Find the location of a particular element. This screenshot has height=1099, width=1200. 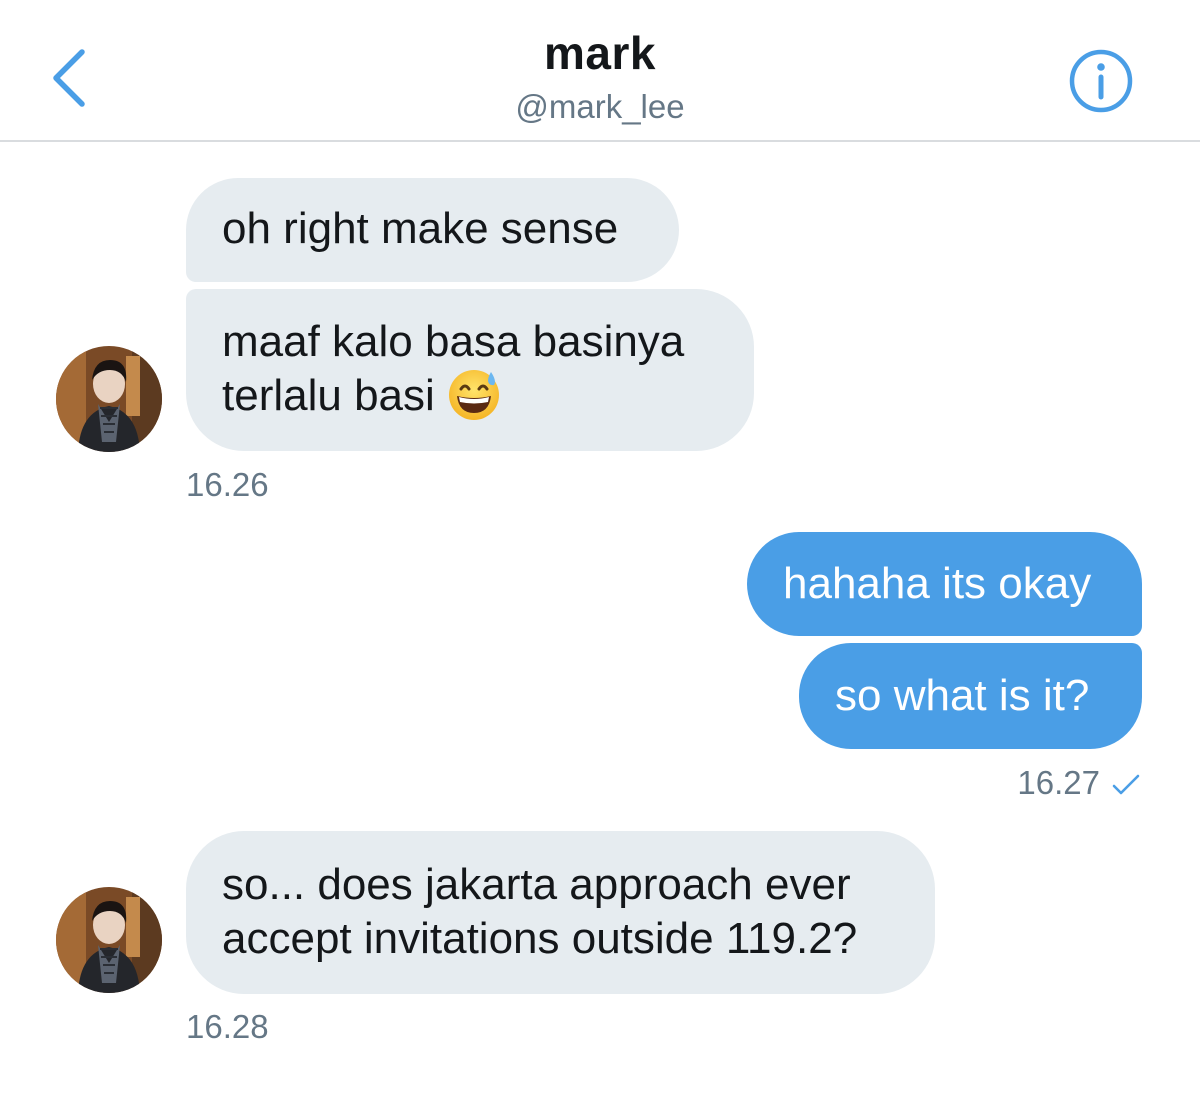

timestamp: 16.26 is located at coordinates (227, 484).